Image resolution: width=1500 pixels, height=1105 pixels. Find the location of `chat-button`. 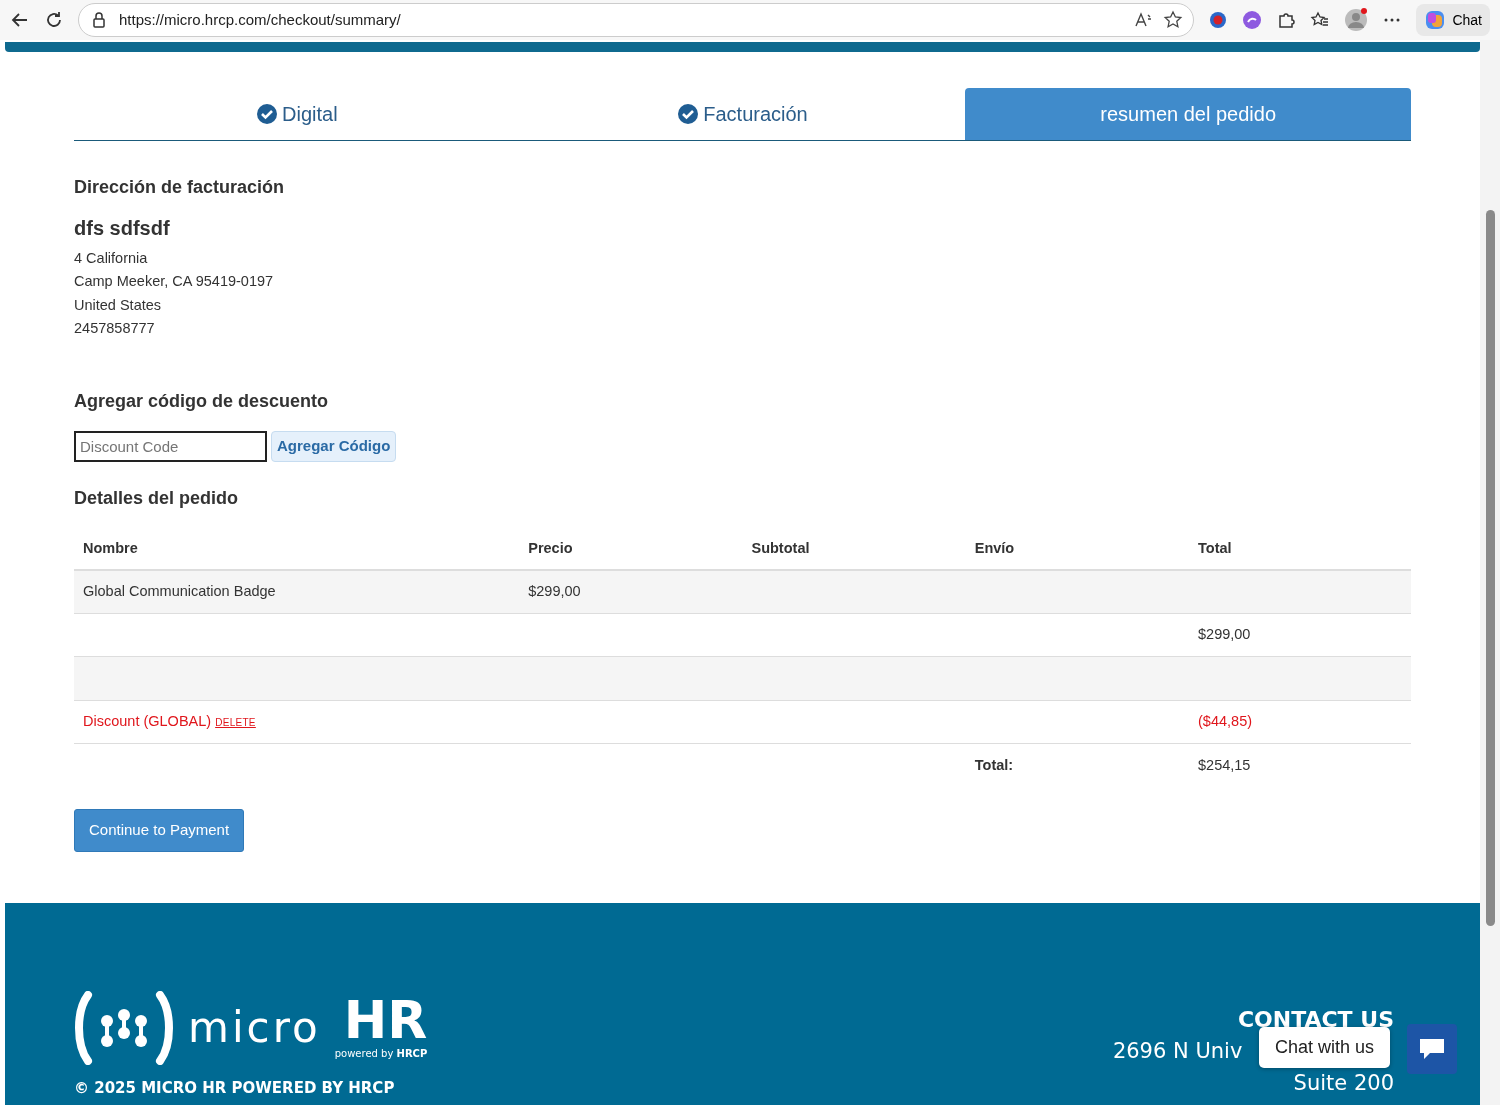

chat-button is located at coordinates (1432, 1049).